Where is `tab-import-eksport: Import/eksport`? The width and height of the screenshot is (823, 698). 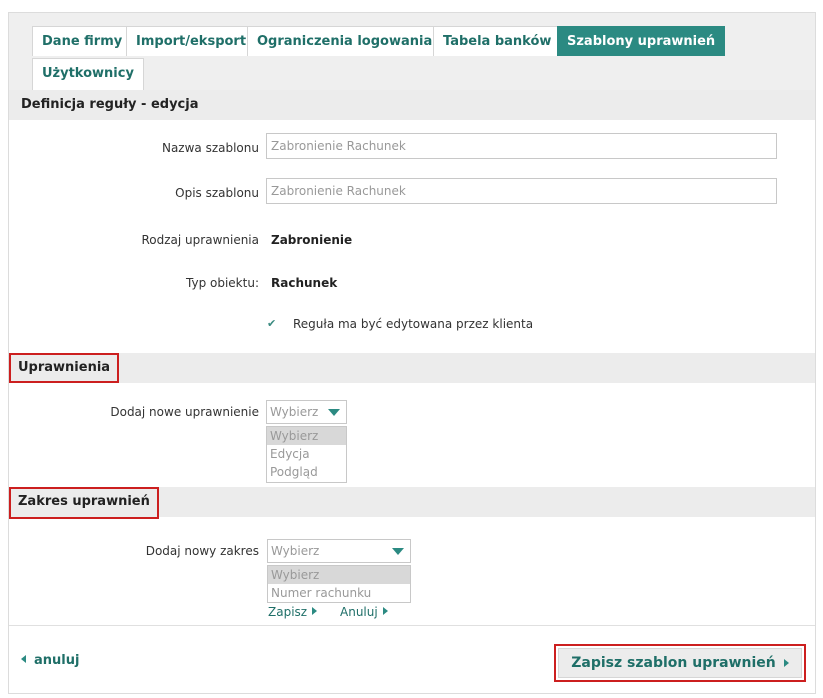 tab-import-eksport: Import/eksport is located at coordinates (191, 41).